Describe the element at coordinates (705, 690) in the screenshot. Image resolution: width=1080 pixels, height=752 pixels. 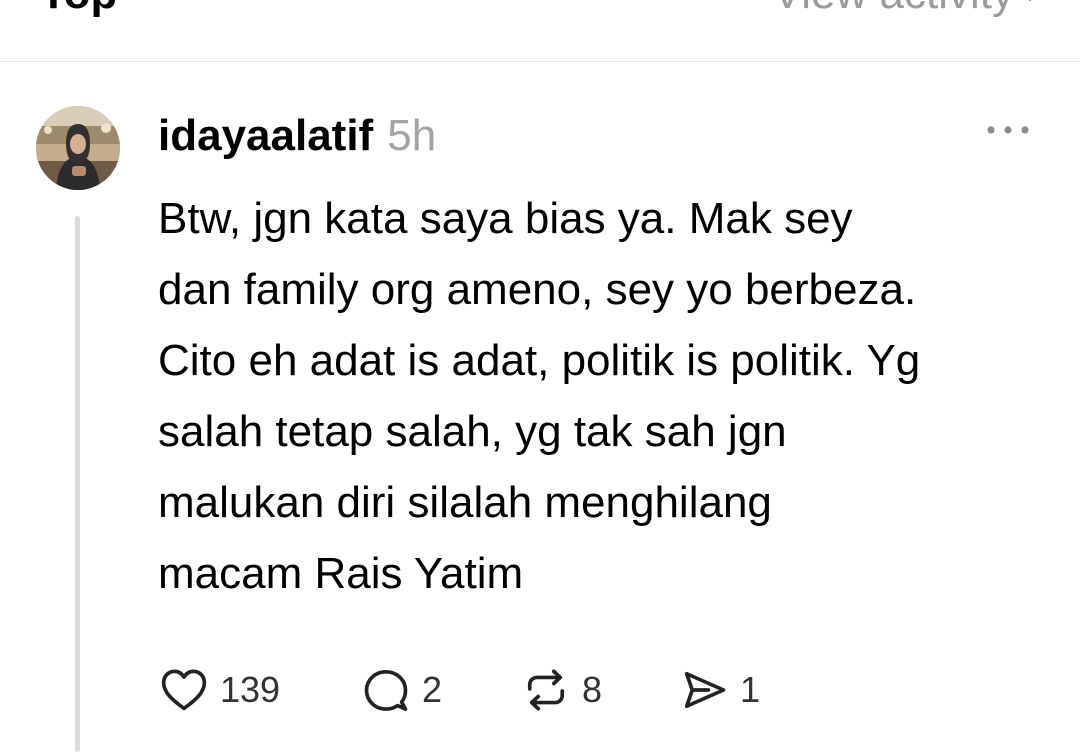
I see `send-icon` at that location.